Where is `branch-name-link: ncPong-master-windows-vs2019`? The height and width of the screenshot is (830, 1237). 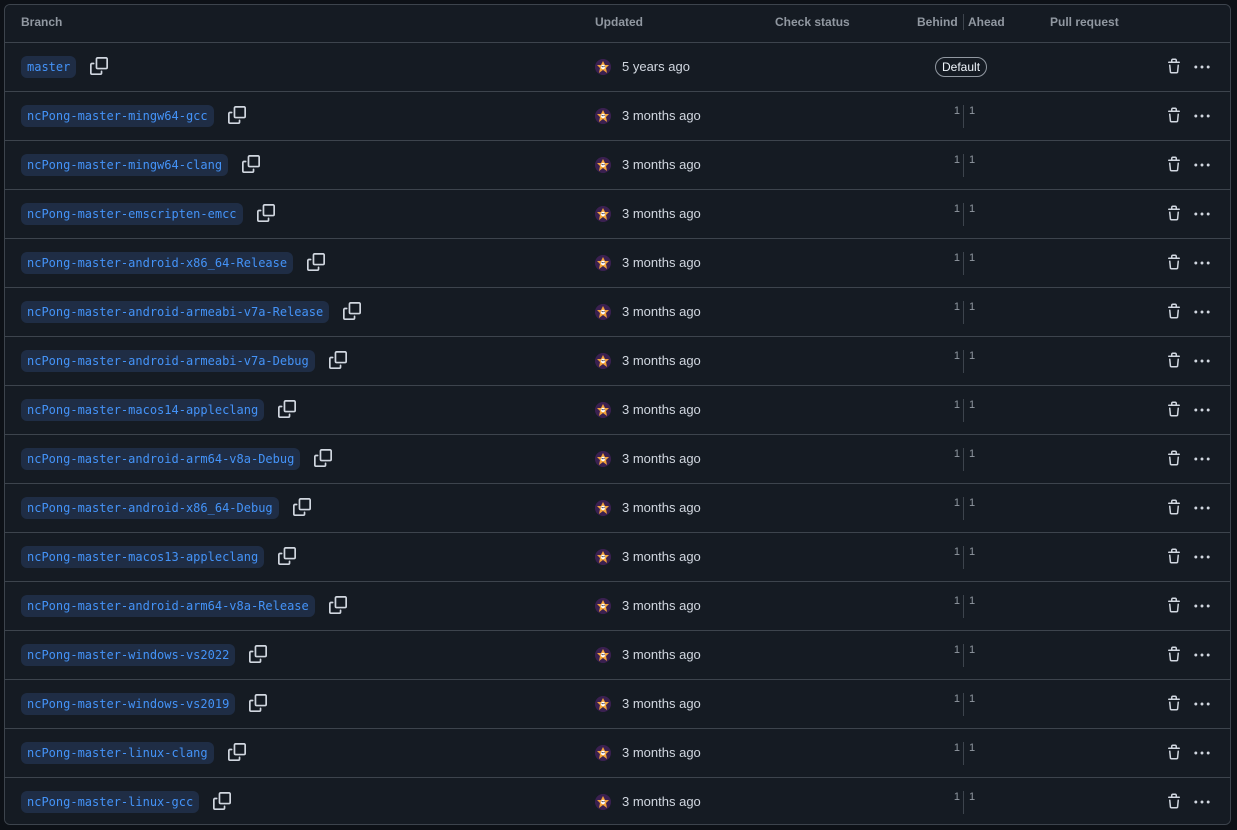
branch-name-link: ncPong-master-windows-vs2019 is located at coordinates (128, 704).